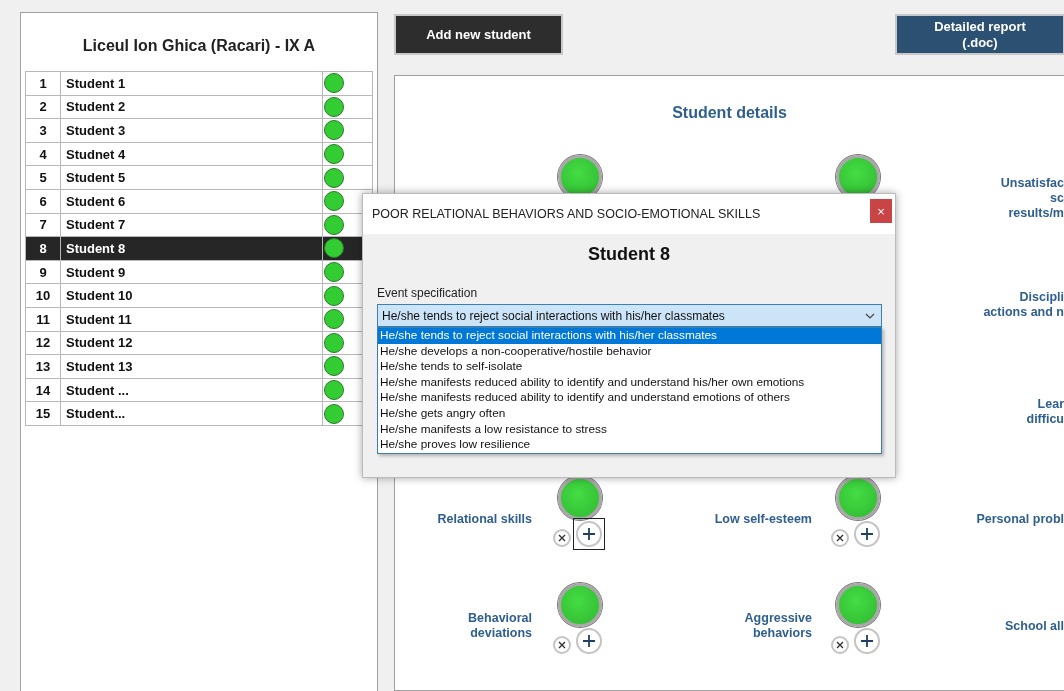 The width and height of the screenshot is (1064, 691). I want to click on close-button: ×, so click(881, 211).